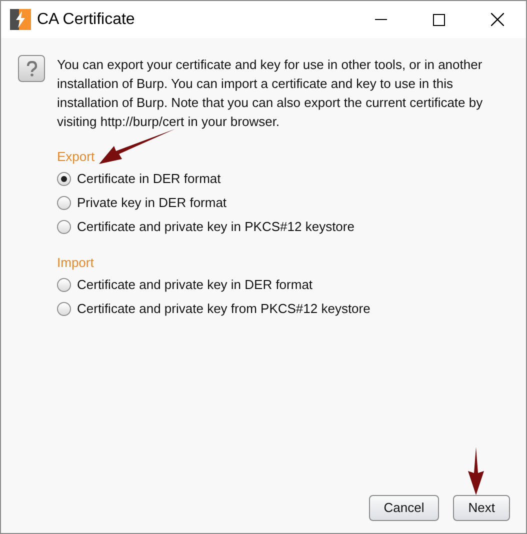 The height and width of the screenshot is (534, 527). I want to click on radio-option: Certificate and private key in DER format, so click(185, 285).